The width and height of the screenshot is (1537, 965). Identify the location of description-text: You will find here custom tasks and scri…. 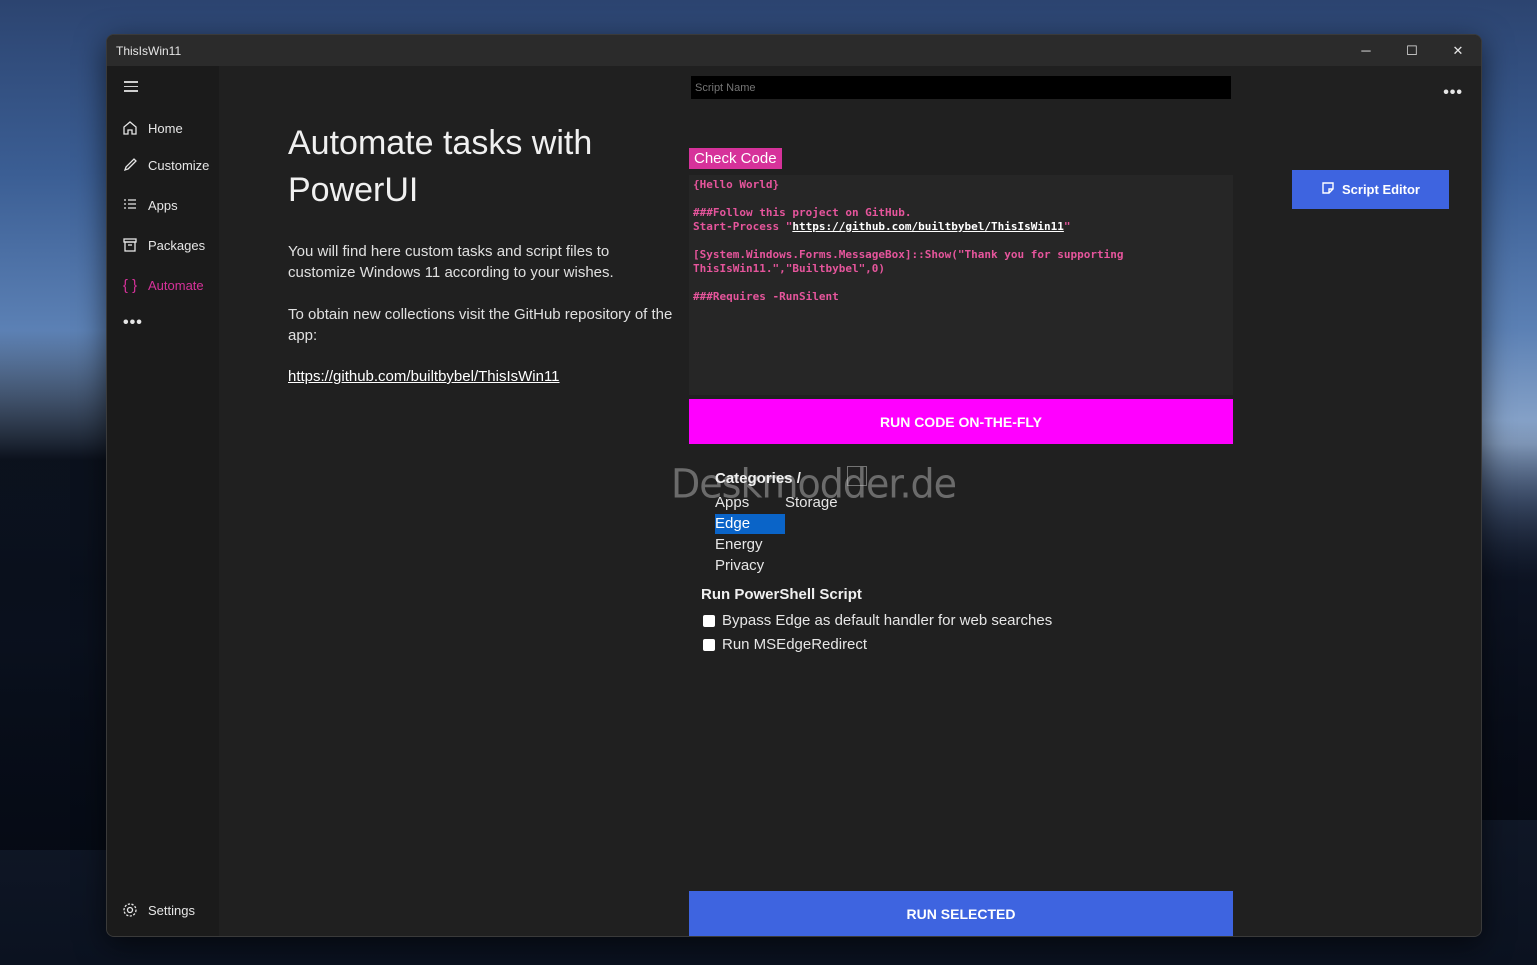
(451, 262).